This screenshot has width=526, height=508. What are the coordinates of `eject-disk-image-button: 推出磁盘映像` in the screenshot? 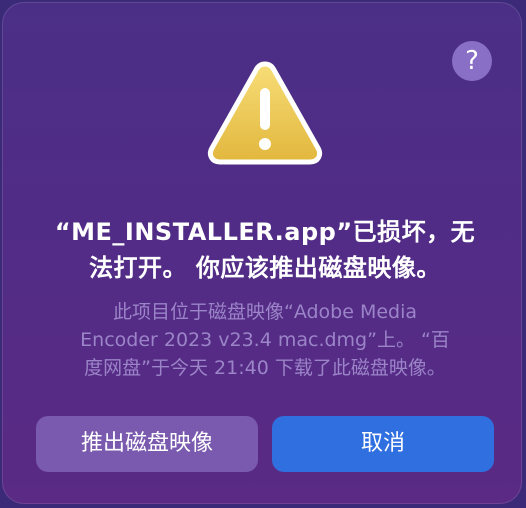 It's located at (147, 444).